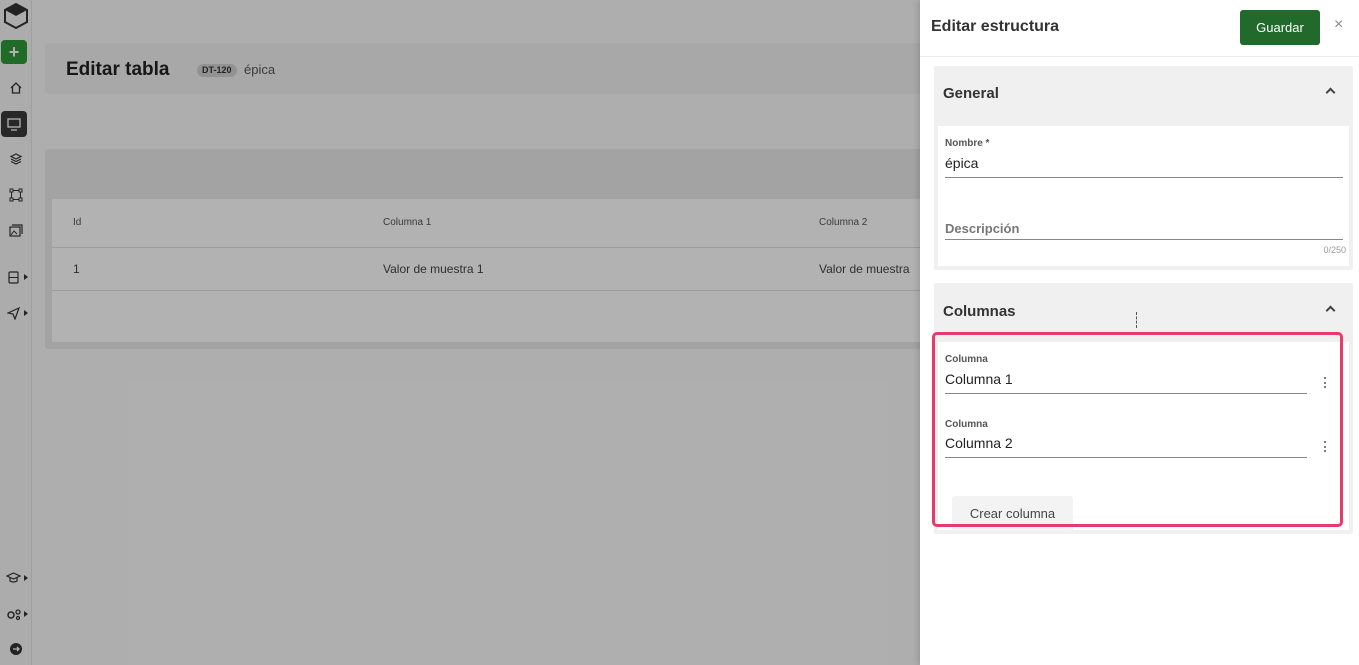 This screenshot has width=1359, height=665. What do you see at coordinates (1144, 239) in the screenshot?
I see `description-field-underline` at bounding box center [1144, 239].